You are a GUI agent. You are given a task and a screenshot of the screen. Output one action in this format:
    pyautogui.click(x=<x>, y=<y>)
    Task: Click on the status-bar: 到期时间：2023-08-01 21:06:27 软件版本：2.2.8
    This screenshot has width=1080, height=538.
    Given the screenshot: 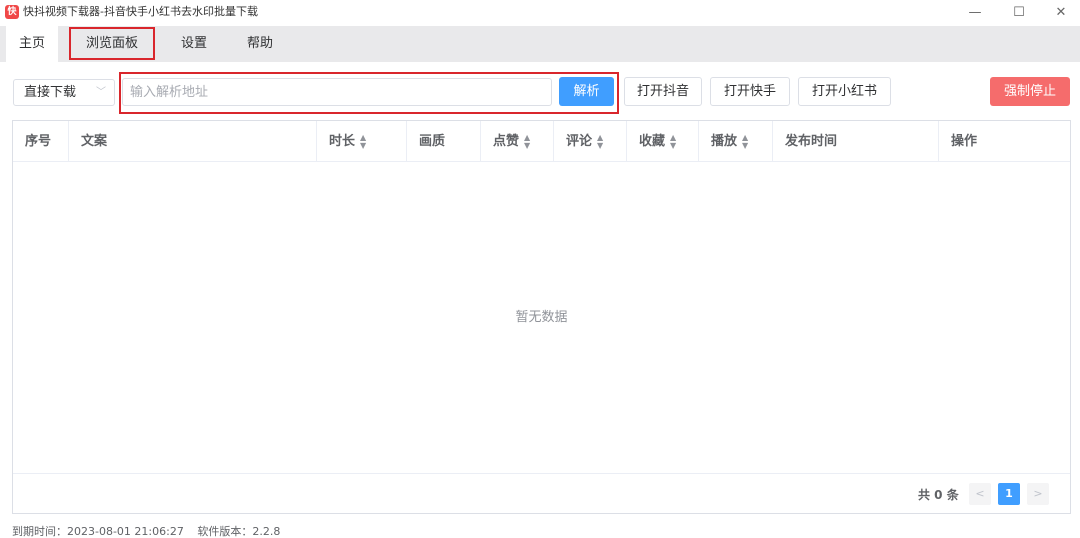 What is the action you would take?
    pyautogui.click(x=151, y=532)
    